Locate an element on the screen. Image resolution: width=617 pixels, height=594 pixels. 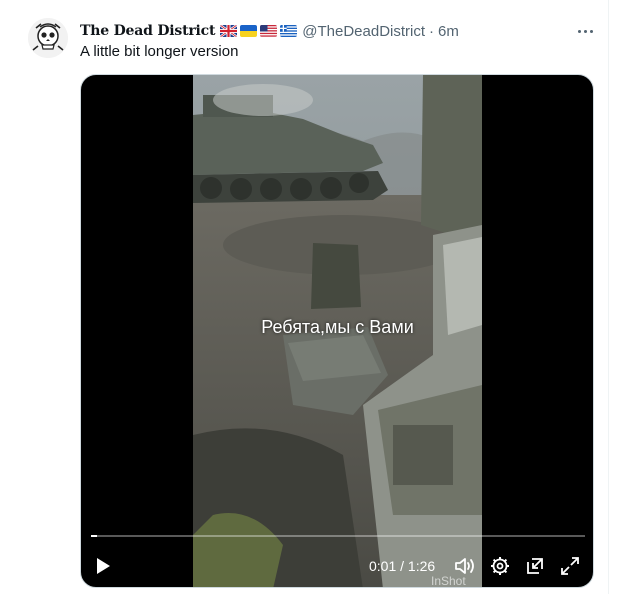
user-handle: @TheDeadDistrict is located at coordinates (363, 31).